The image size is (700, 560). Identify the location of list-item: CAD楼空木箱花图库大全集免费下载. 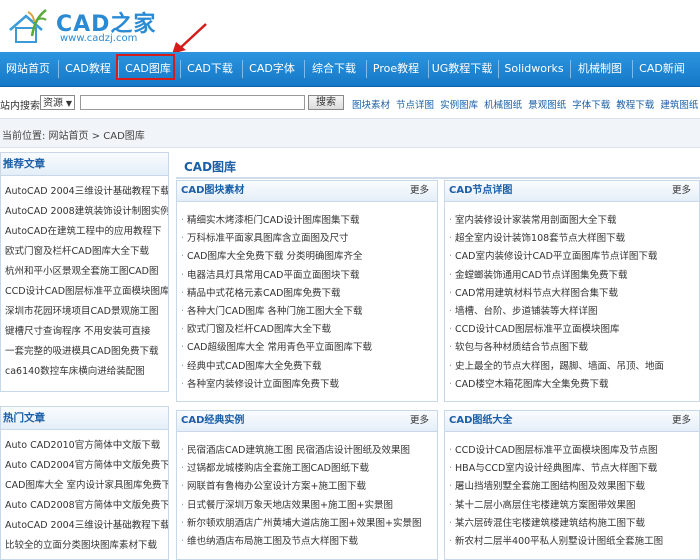
(574, 385).